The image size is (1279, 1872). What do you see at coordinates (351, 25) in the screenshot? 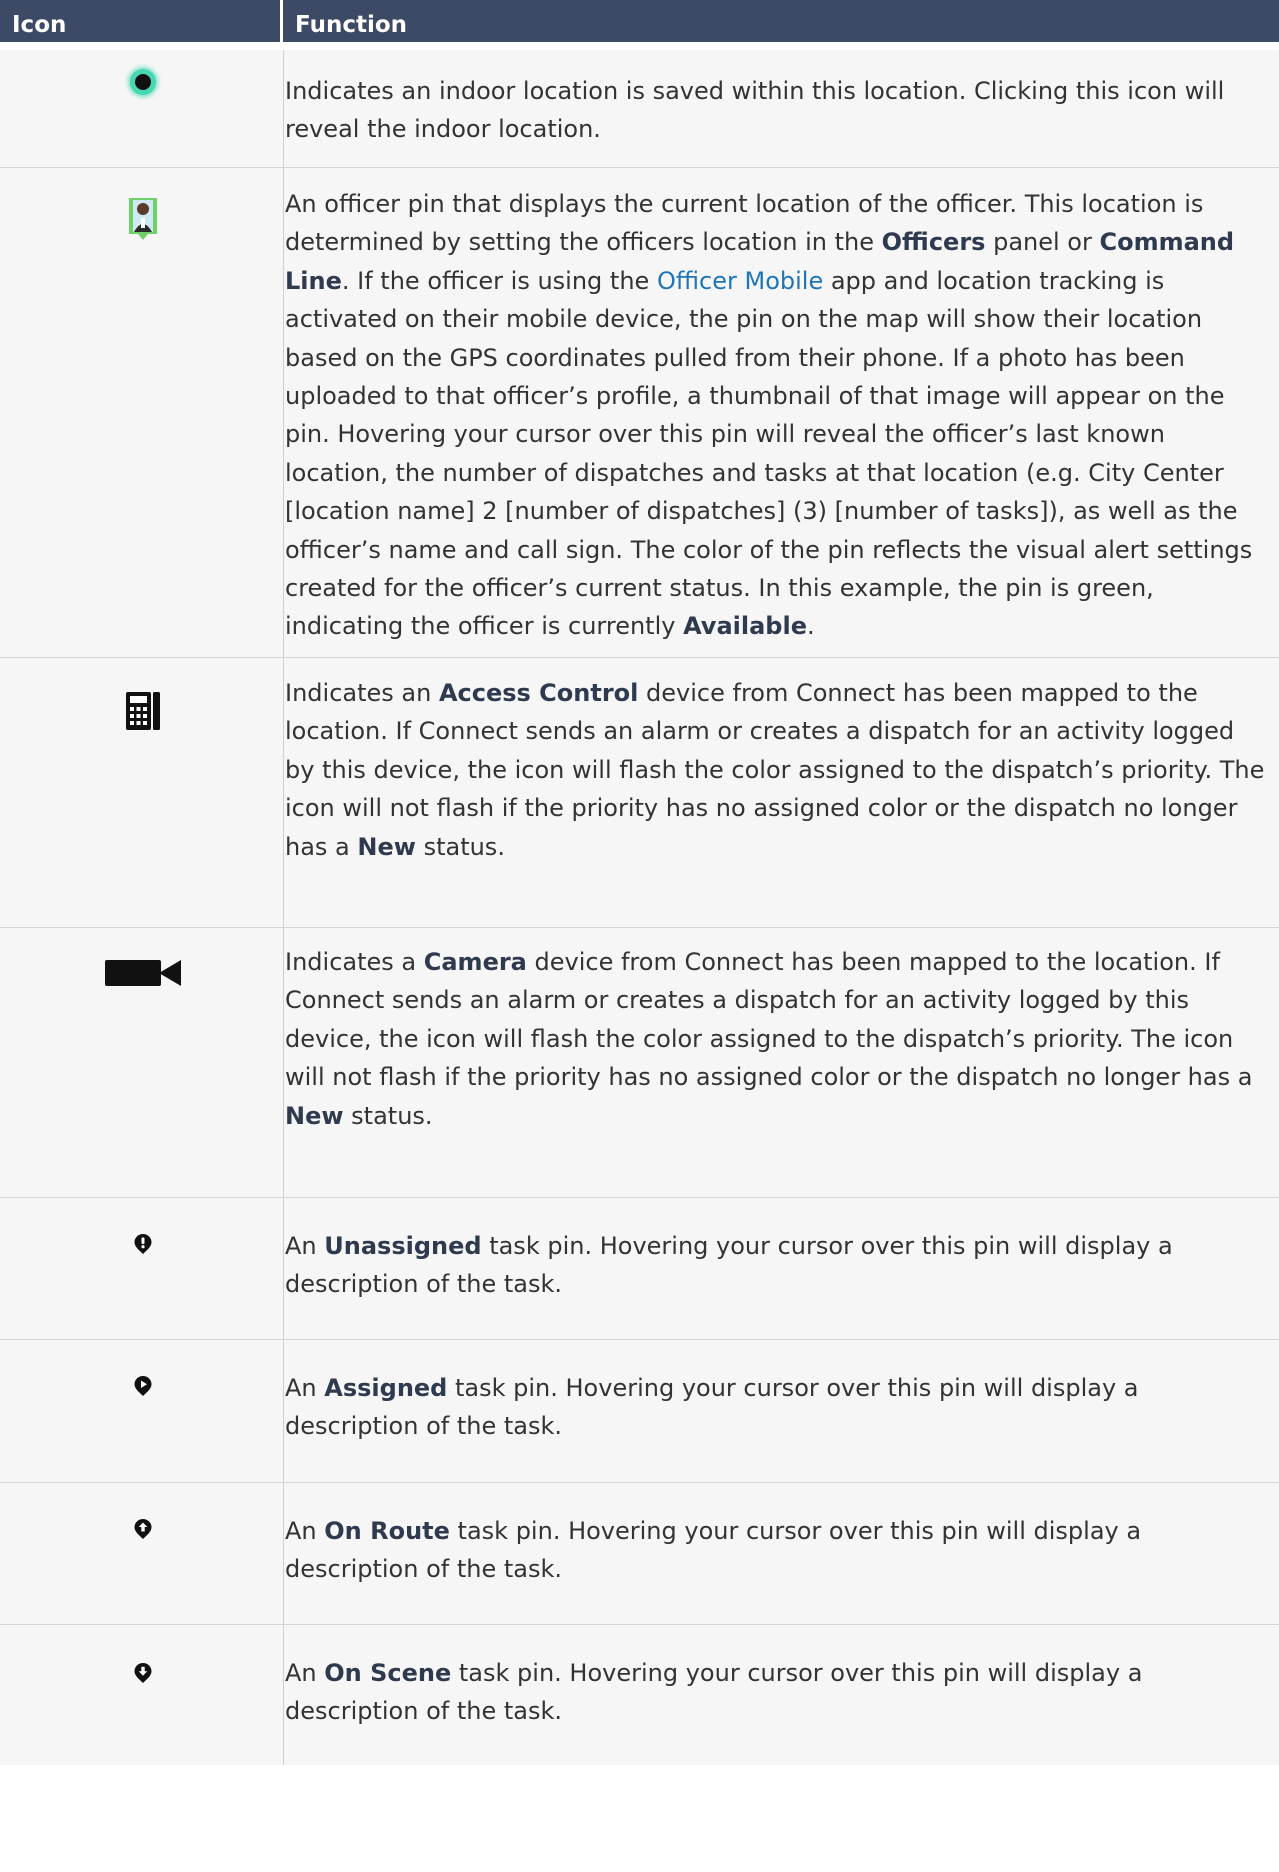
I see `function-column-header: Function` at bounding box center [351, 25].